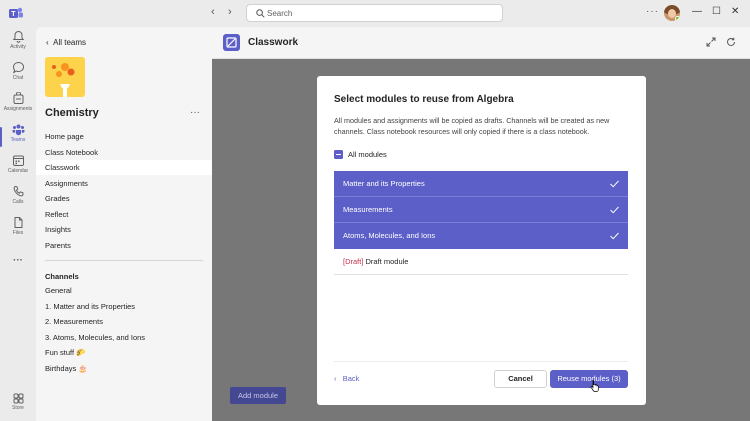 Image resolution: width=750 pixels, height=421 pixels. Describe the element at coordinates (18, 407) in the screenshot. I see `rail-item-store: Store` at that location.